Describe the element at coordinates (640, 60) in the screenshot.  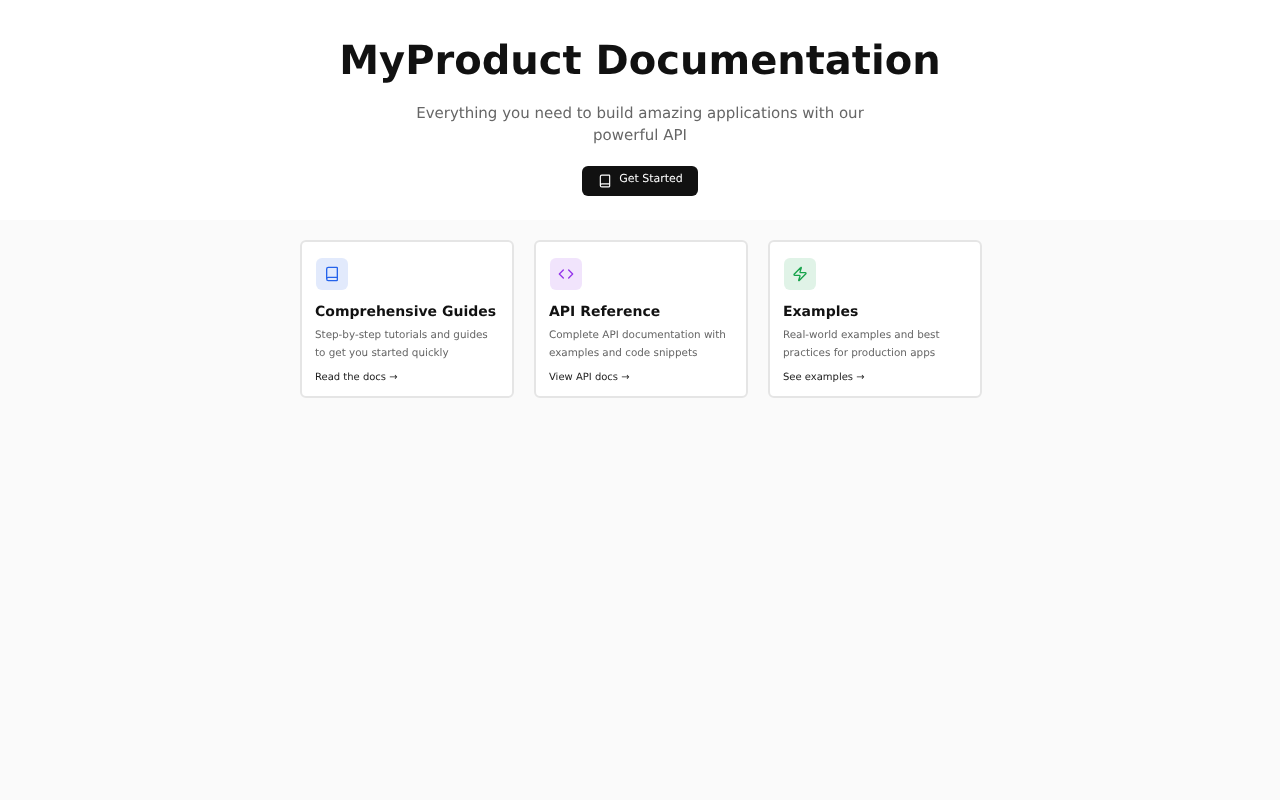
I see `page-title: MyProduct Documentation` at that location.